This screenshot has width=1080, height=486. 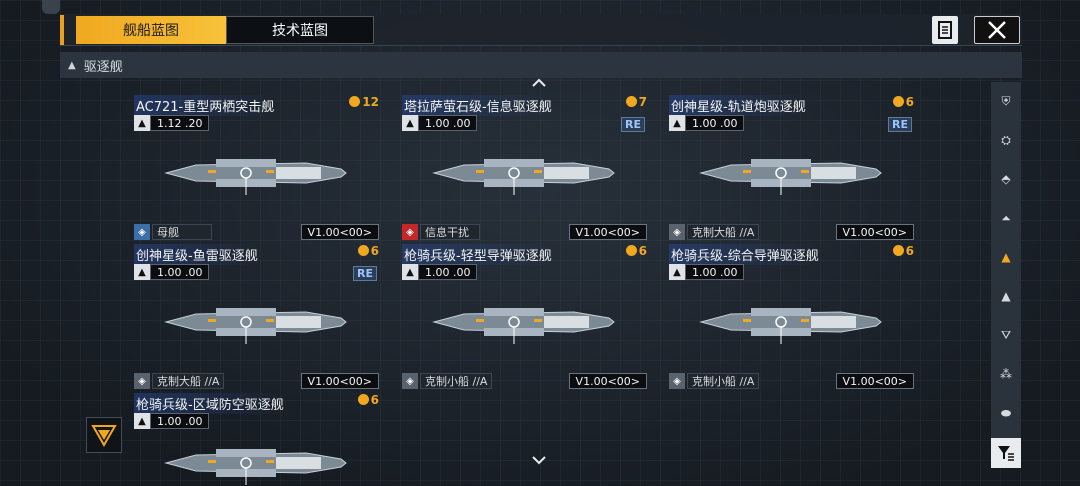 I want to click on close-button, so click(x=997, y=30).